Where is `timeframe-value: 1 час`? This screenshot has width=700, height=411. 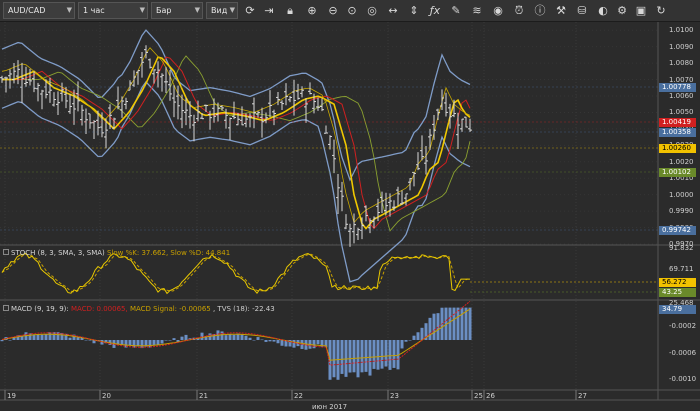 timeframe-value: 1 час is located at coordinates (94, 10).